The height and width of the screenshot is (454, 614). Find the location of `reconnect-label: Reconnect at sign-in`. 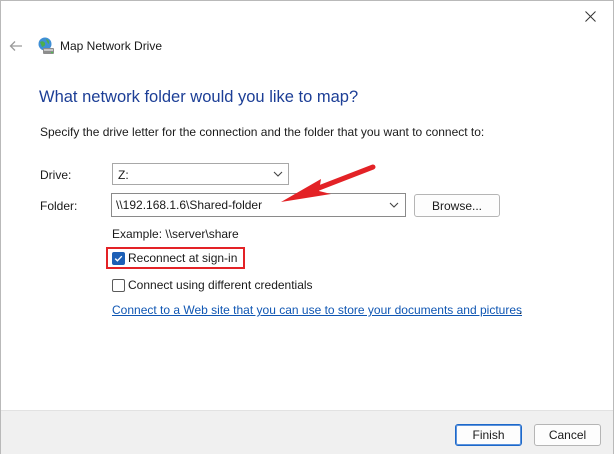

reconnect-label: Reconnect at sign-in is located at coordinates (183, 258).